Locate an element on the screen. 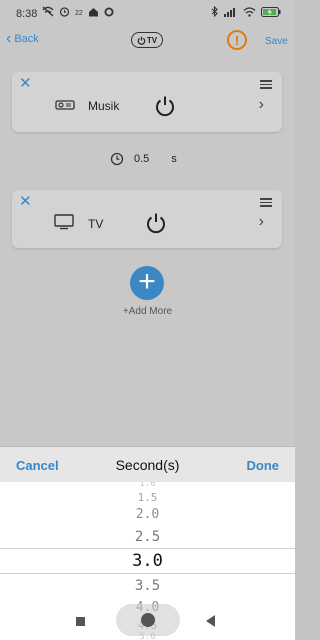  step-label: TV is located at coordinates (96, 224).